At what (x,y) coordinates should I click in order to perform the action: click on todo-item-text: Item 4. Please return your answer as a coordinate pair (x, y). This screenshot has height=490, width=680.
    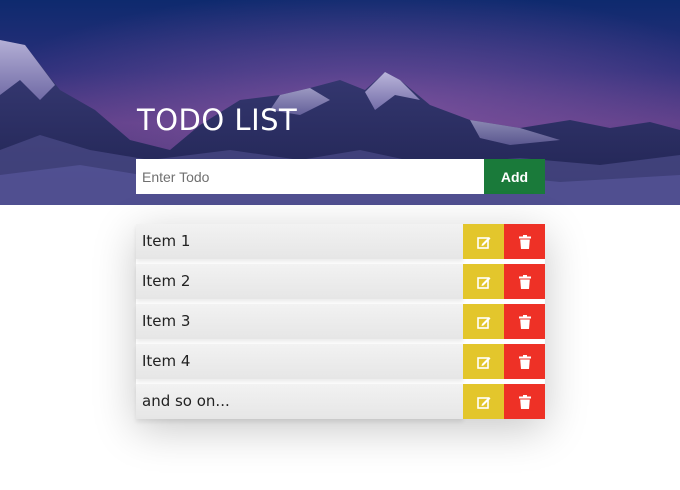
    Looking at the image, I should click on (299, 361).